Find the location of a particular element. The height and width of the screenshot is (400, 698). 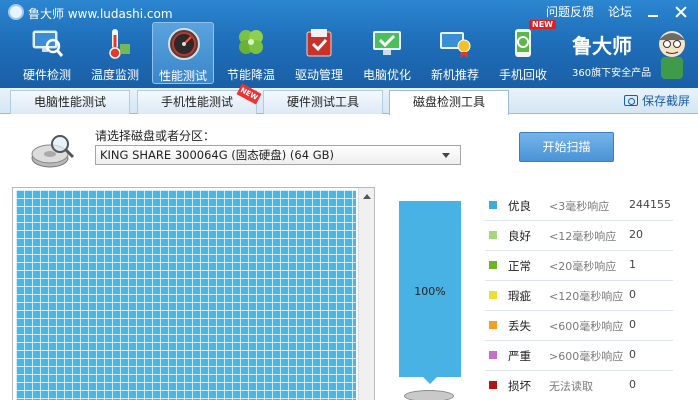

legend-row: 严重 >600毫秒响应 0 is located at coordinates (585, 358).